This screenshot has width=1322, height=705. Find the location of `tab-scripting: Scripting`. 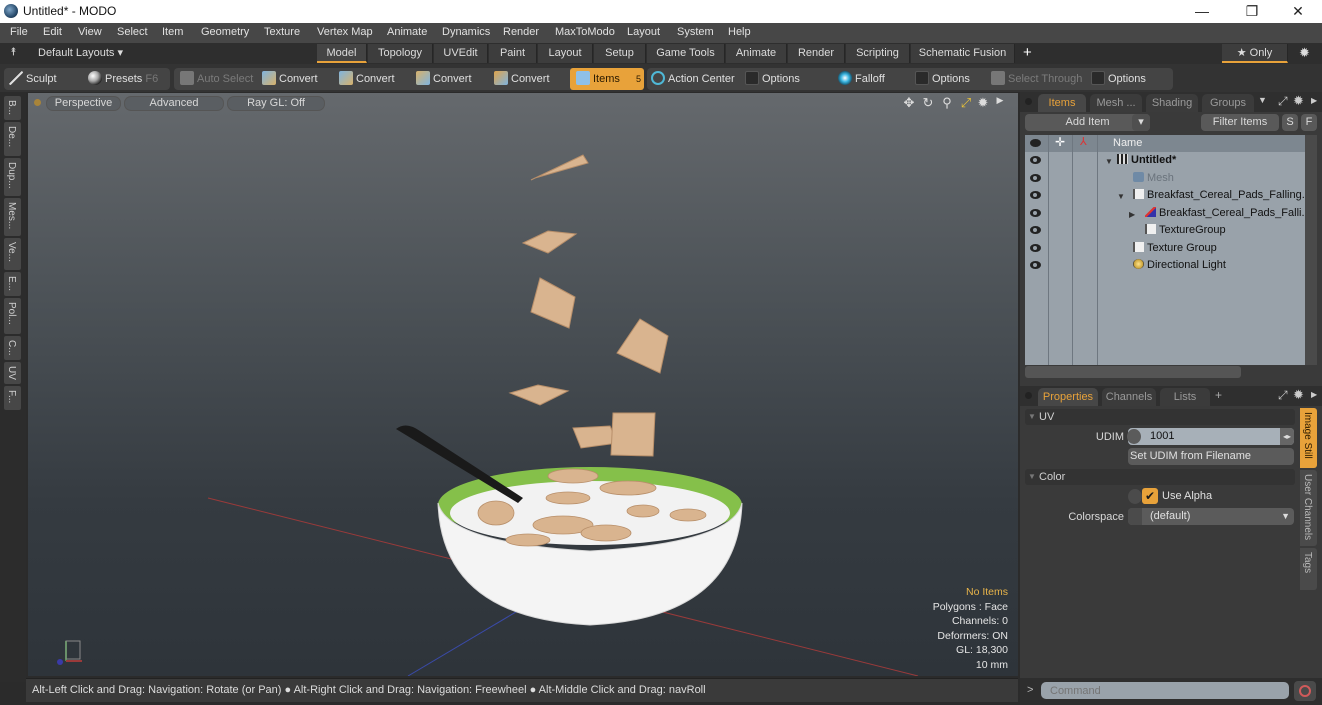

tab-scripting: Scripting is located at coordinates (878, 53).